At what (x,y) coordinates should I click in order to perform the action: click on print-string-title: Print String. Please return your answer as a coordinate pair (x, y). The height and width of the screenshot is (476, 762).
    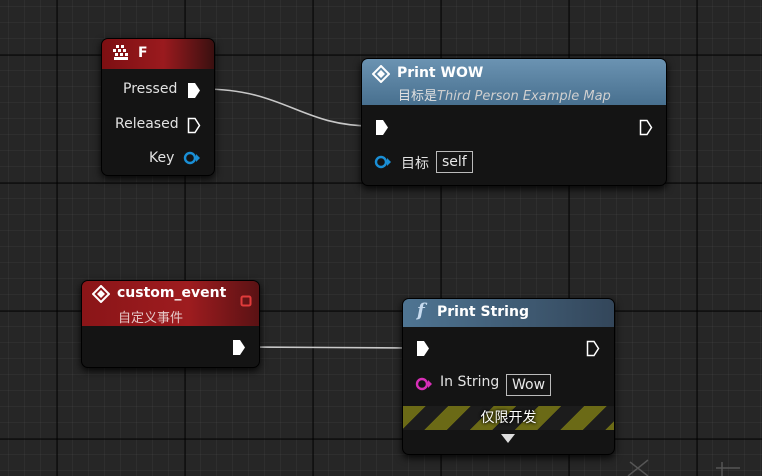
    Looking at the image, I should click on (483, 312).